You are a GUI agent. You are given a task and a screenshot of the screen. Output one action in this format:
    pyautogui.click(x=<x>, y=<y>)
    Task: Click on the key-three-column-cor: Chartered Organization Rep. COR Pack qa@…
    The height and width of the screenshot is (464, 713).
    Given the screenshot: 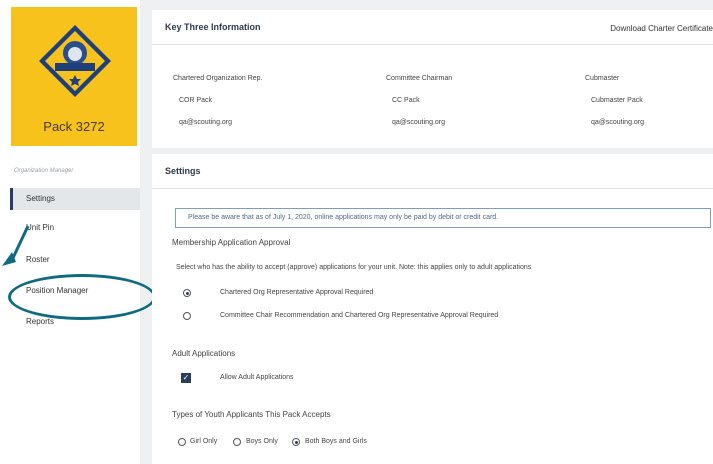 What is the action you would take?
    pyautogui.click(x=218, y=101)
    